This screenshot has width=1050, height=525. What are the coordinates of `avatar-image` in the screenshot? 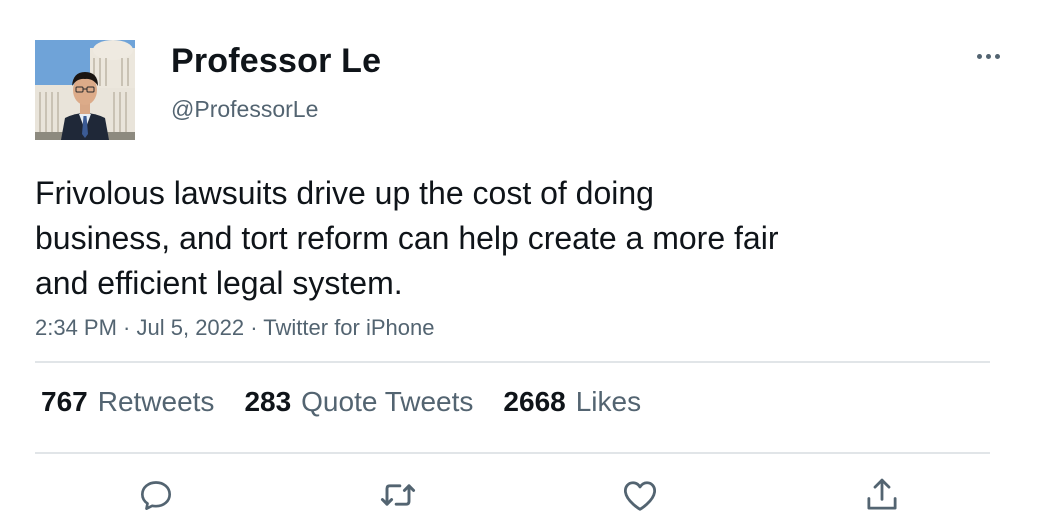 It's located at (85, 90).